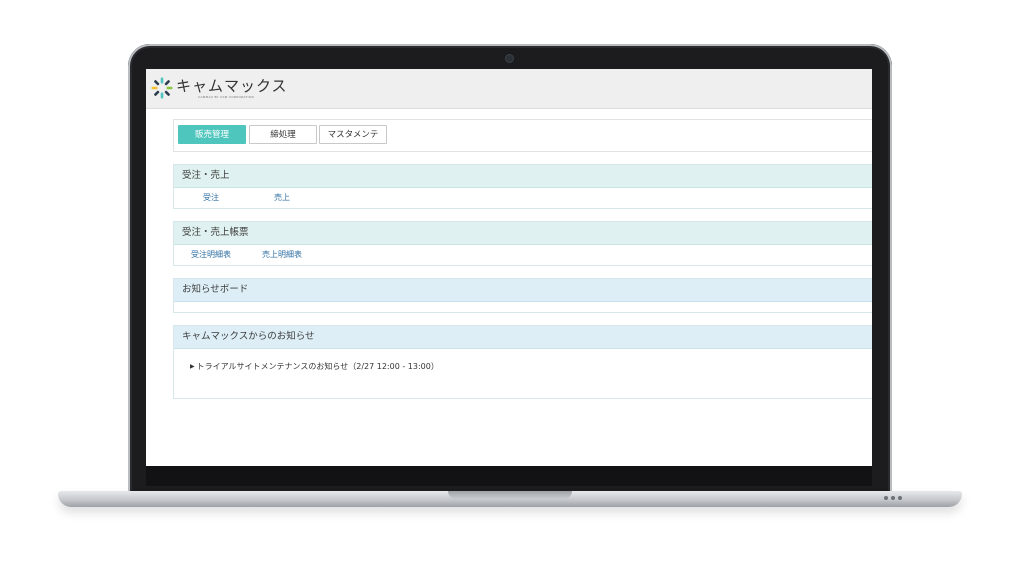 The image size is (1020, 574). Describe the element at coordinates (317, 366) in the screenshot. I see `news-item-text: トライアルサイトメンテナンスのお知らせ（2/27 12:00 - 13:00）` at that location.